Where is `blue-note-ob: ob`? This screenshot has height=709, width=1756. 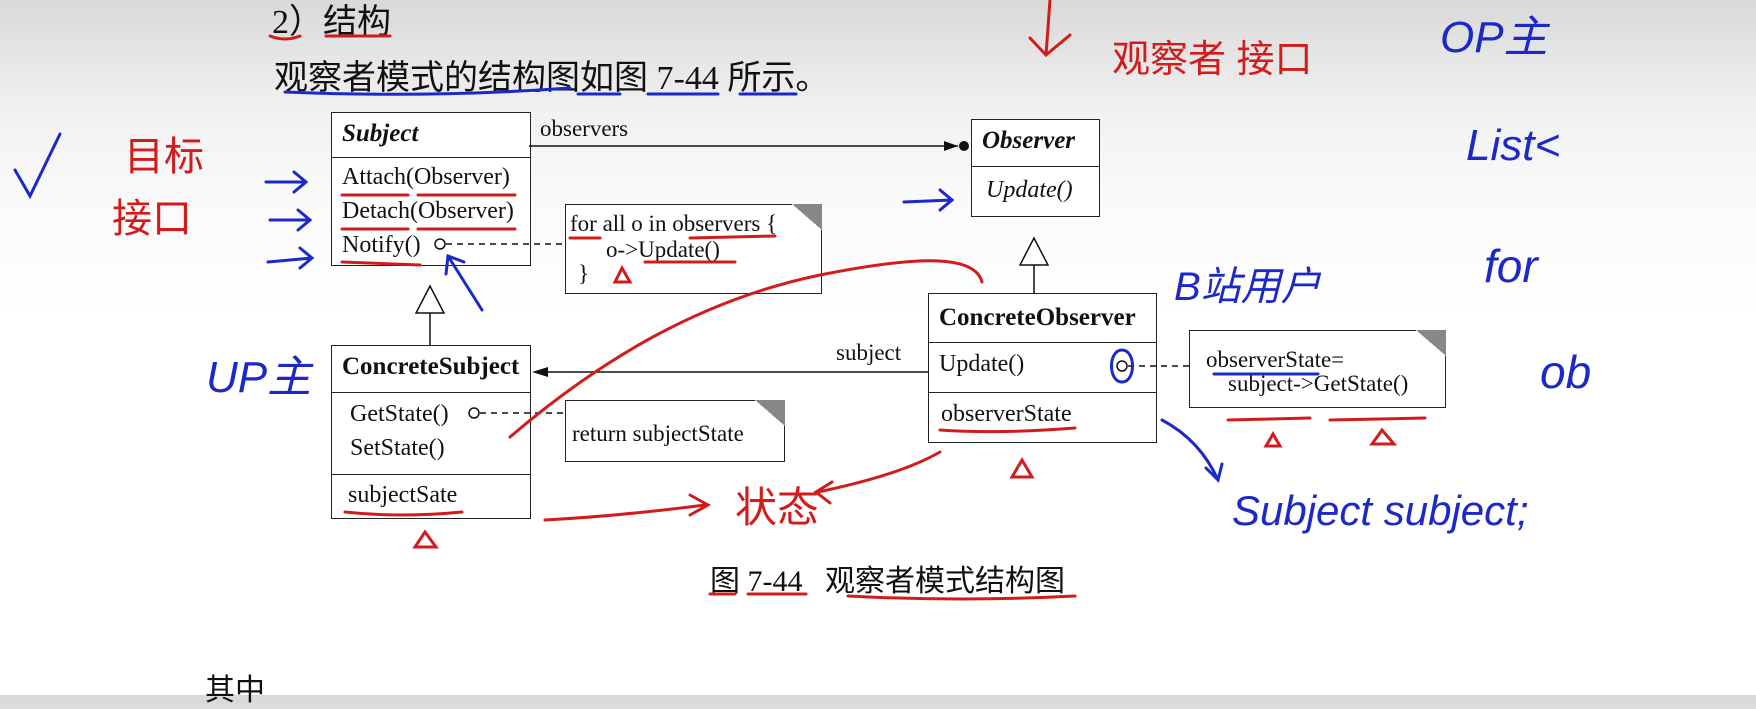 blue-note-ob: ob is located at coordinates (1565, 372).